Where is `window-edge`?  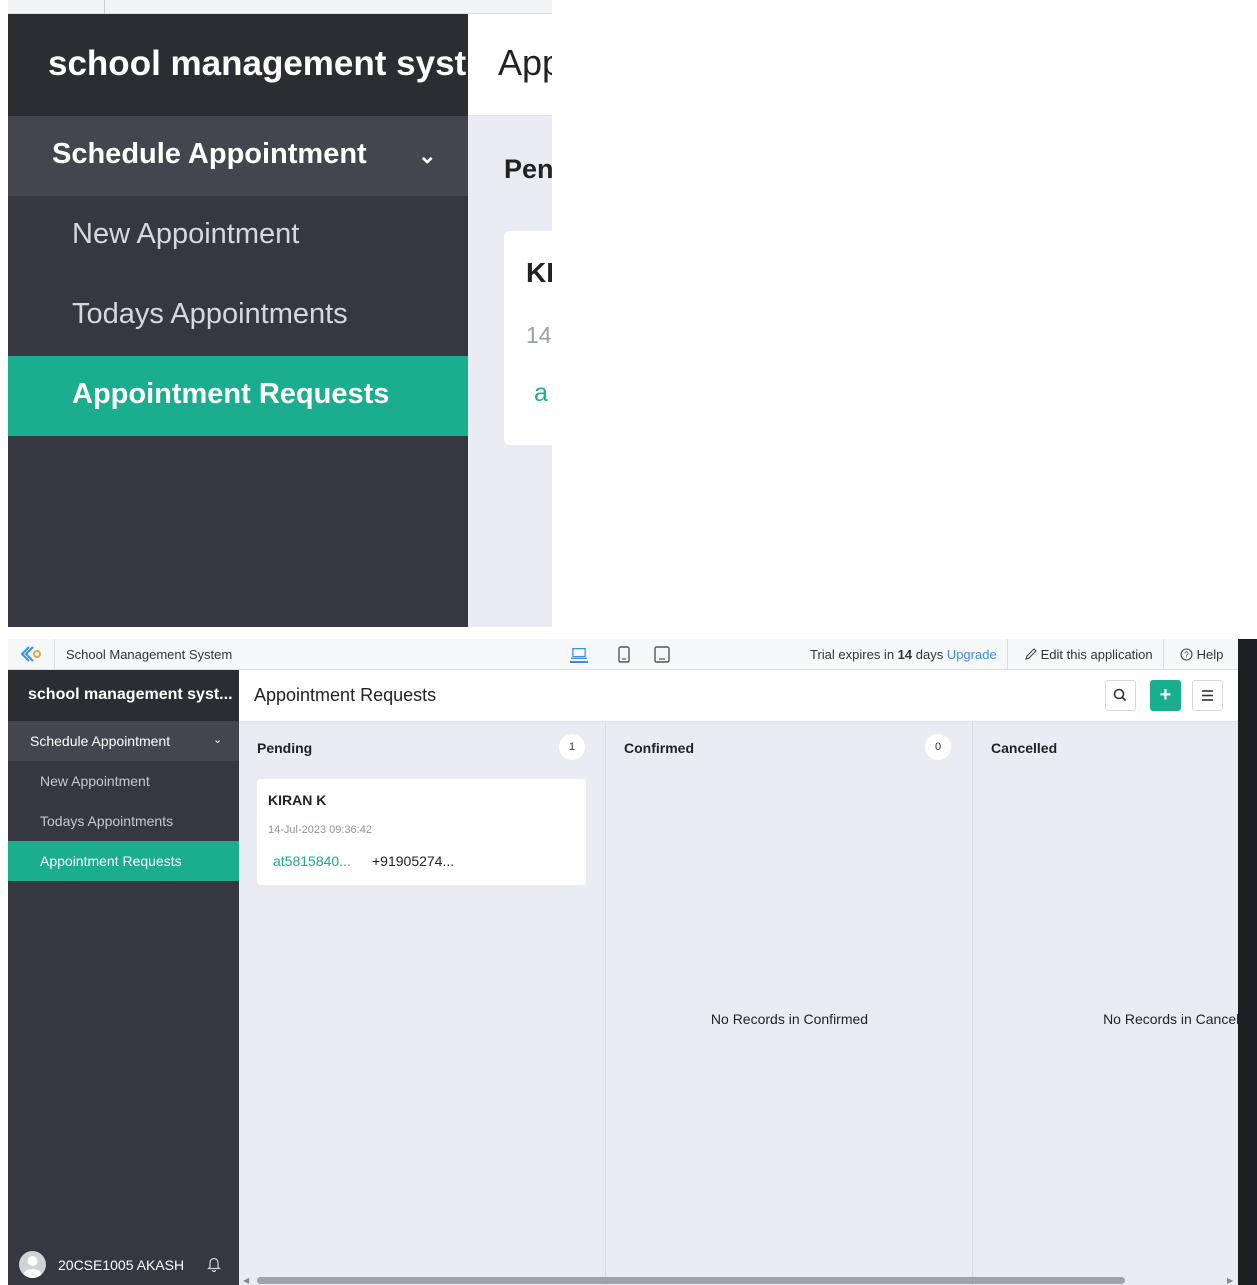 window-edge is located at coordinates (1247, 962).